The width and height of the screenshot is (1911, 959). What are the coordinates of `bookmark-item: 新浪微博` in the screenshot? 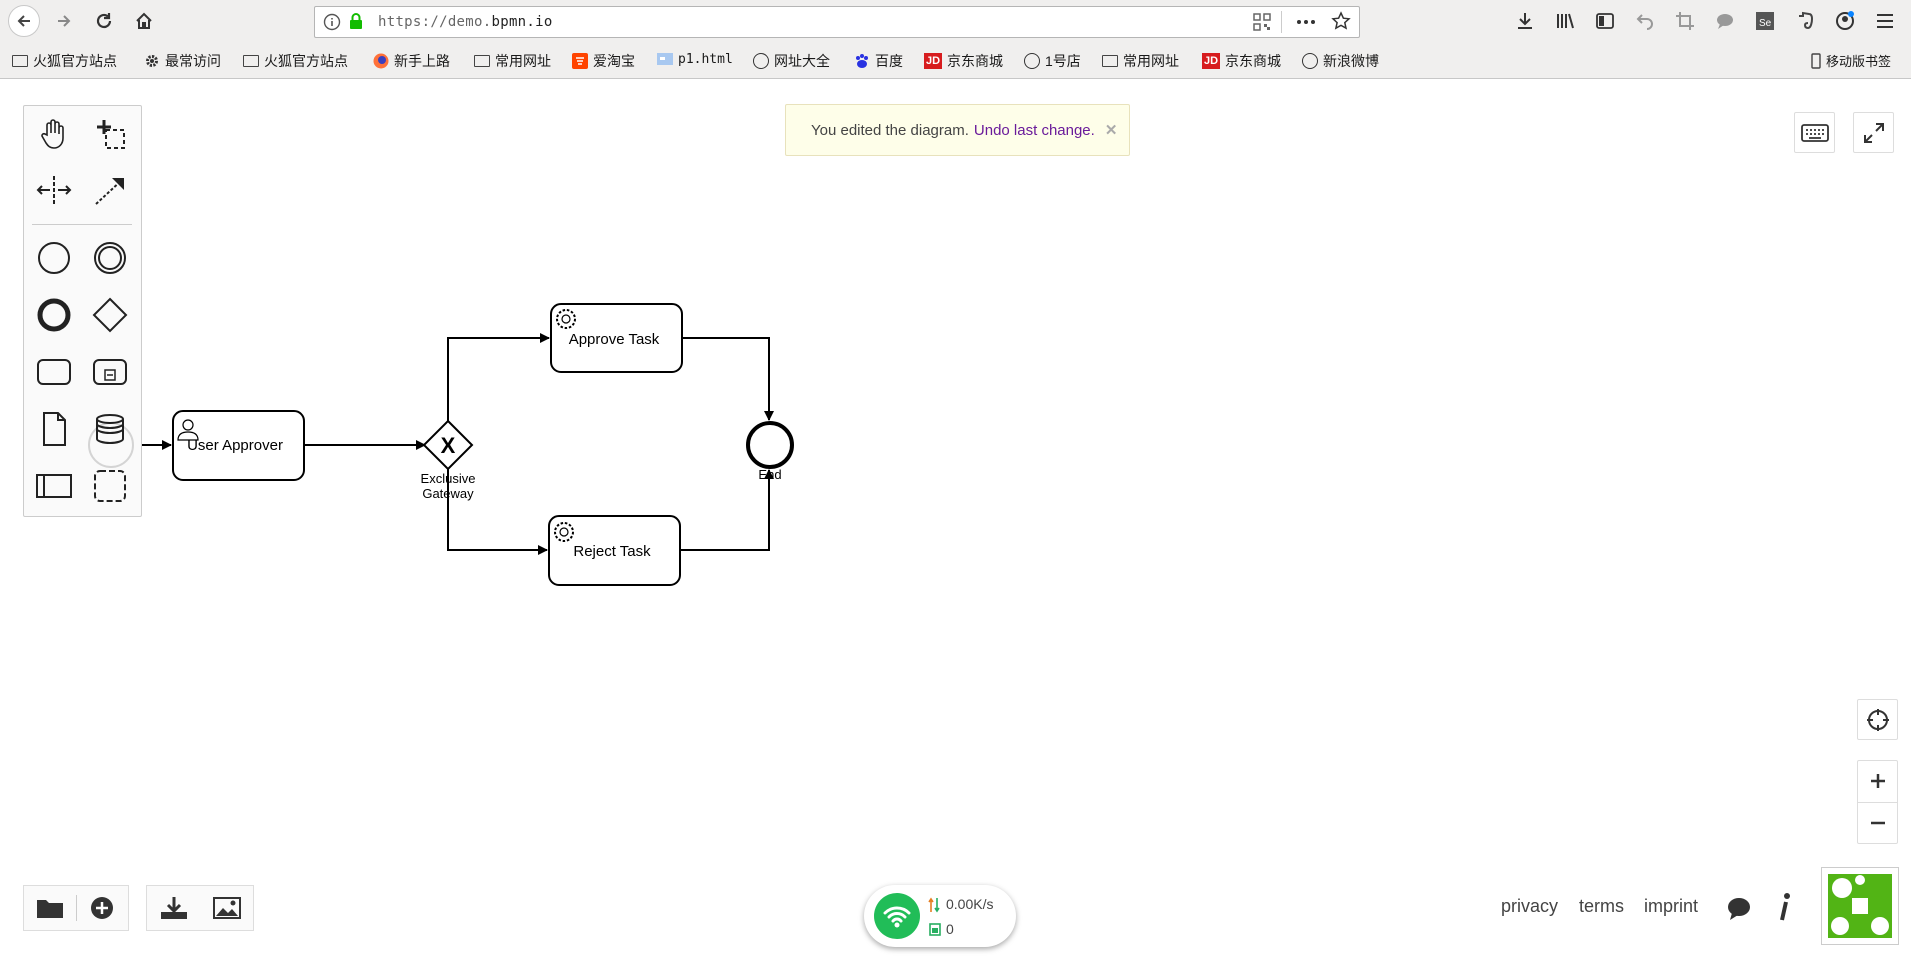 It's located at (1340, 61).